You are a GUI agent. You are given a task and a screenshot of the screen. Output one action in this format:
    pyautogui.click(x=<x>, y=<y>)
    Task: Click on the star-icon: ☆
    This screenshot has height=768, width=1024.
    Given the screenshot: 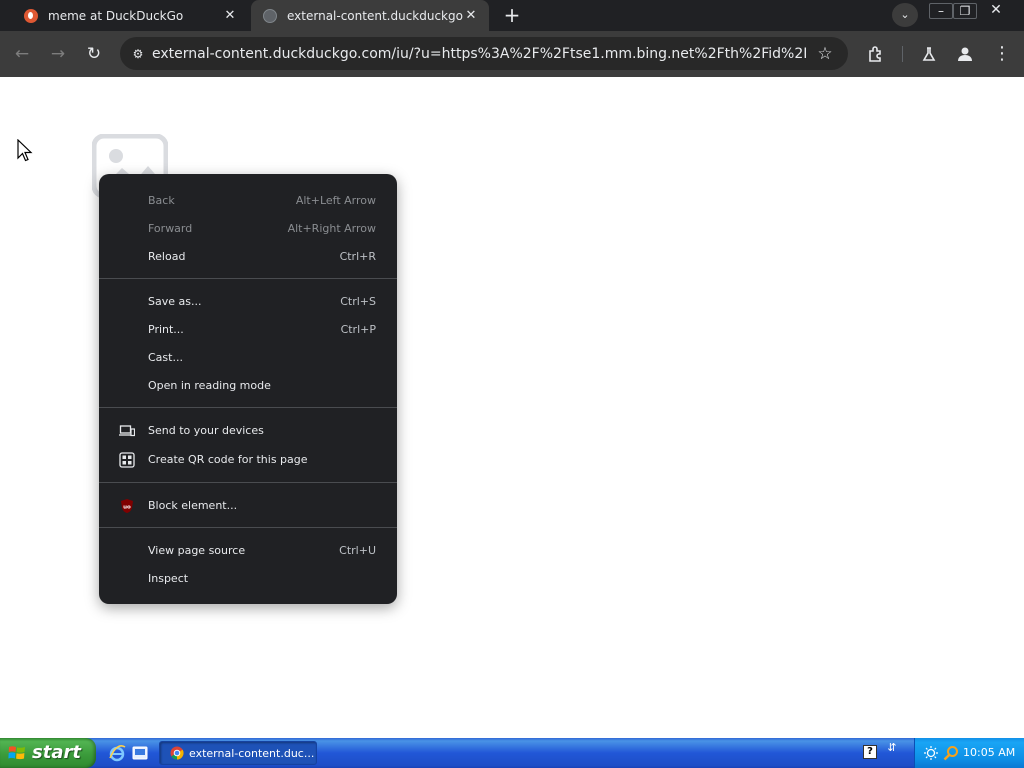 What is the action you would take?
    pyautogui.click(x=825, y=54)
    